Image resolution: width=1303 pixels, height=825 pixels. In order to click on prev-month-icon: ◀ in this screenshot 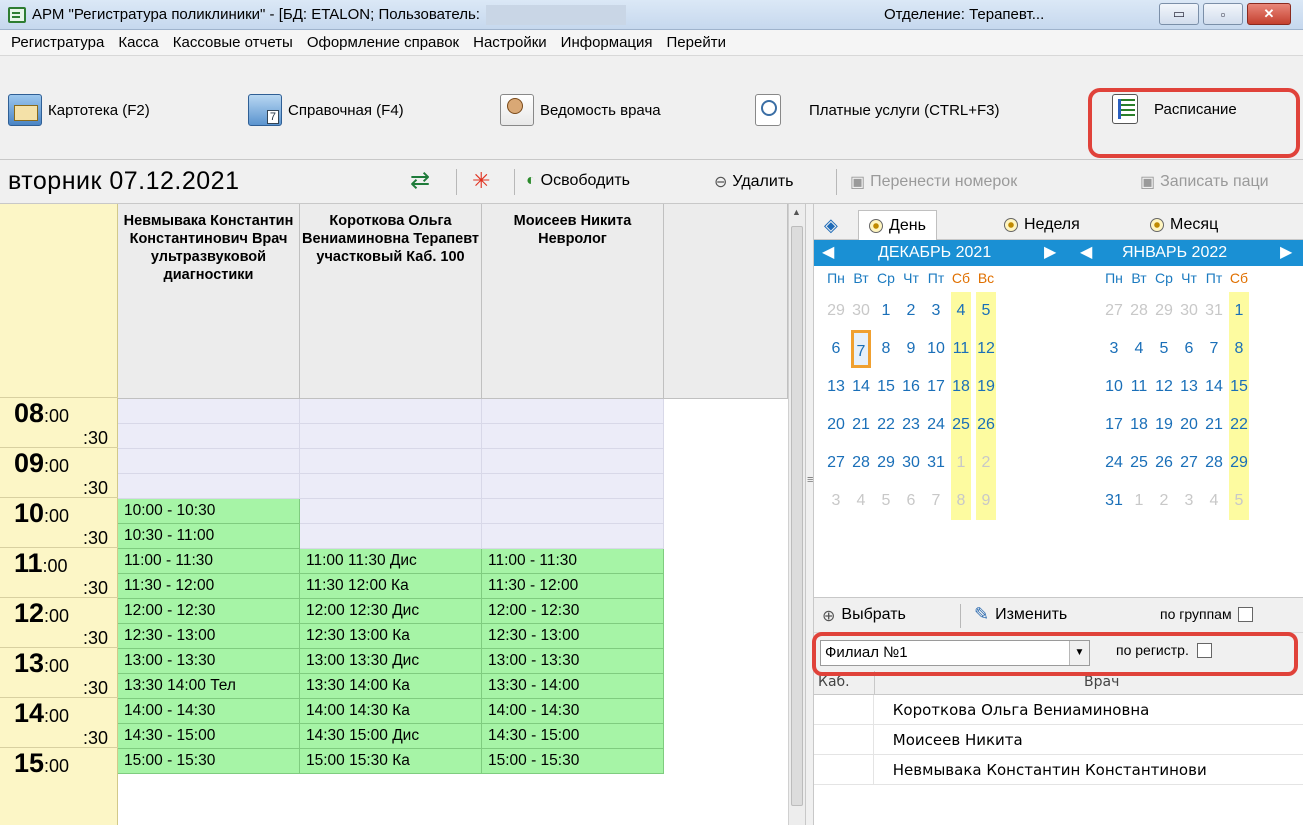, I will do `click(1086, 253)`.